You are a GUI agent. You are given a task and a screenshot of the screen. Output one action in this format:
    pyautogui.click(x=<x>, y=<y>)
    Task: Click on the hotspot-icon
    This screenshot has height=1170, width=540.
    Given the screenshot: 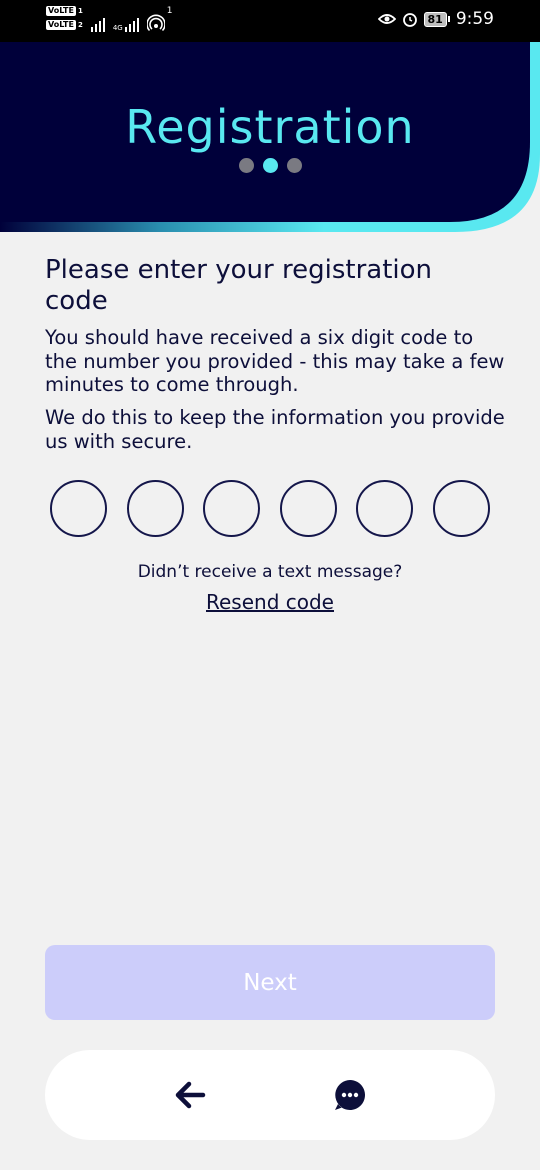 What is the action you would take?
    pyautogui.click(x=155, y=23)
    